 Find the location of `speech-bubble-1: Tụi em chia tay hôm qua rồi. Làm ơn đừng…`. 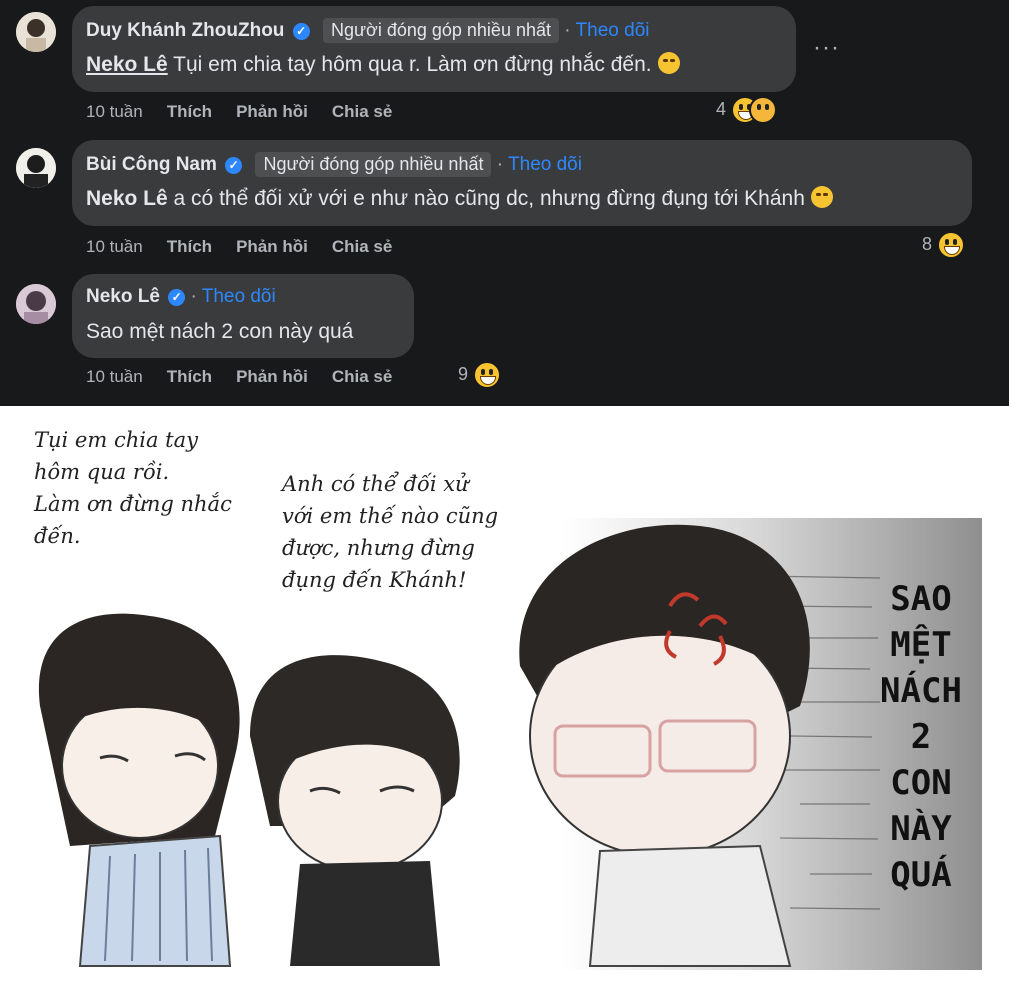

speech-bubble-1: Tụi em chia tay hôm qua rồi. Làm ơn đừng… is located at coordinates (133, 488).